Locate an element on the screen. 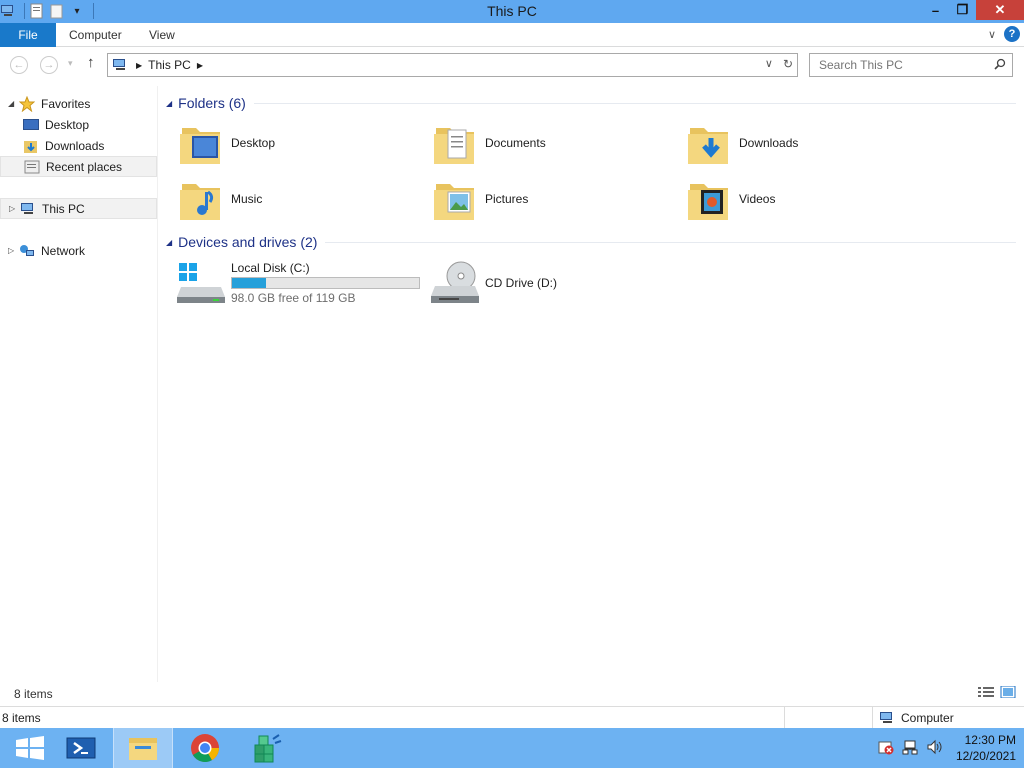 This screenshot has width=1024, height=768. clock-time: 12:30 PM is located at coordinates (990, 740).